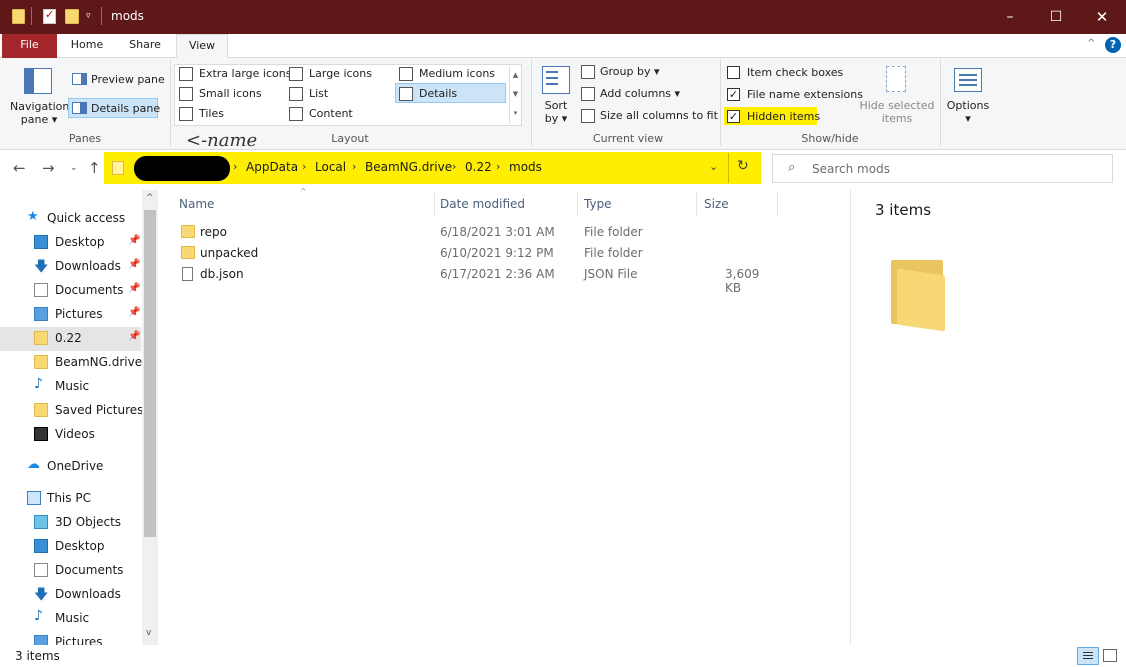 The image size is (1126, 667). I want to click on back-arrow-icon: ←, so click(19, 168).